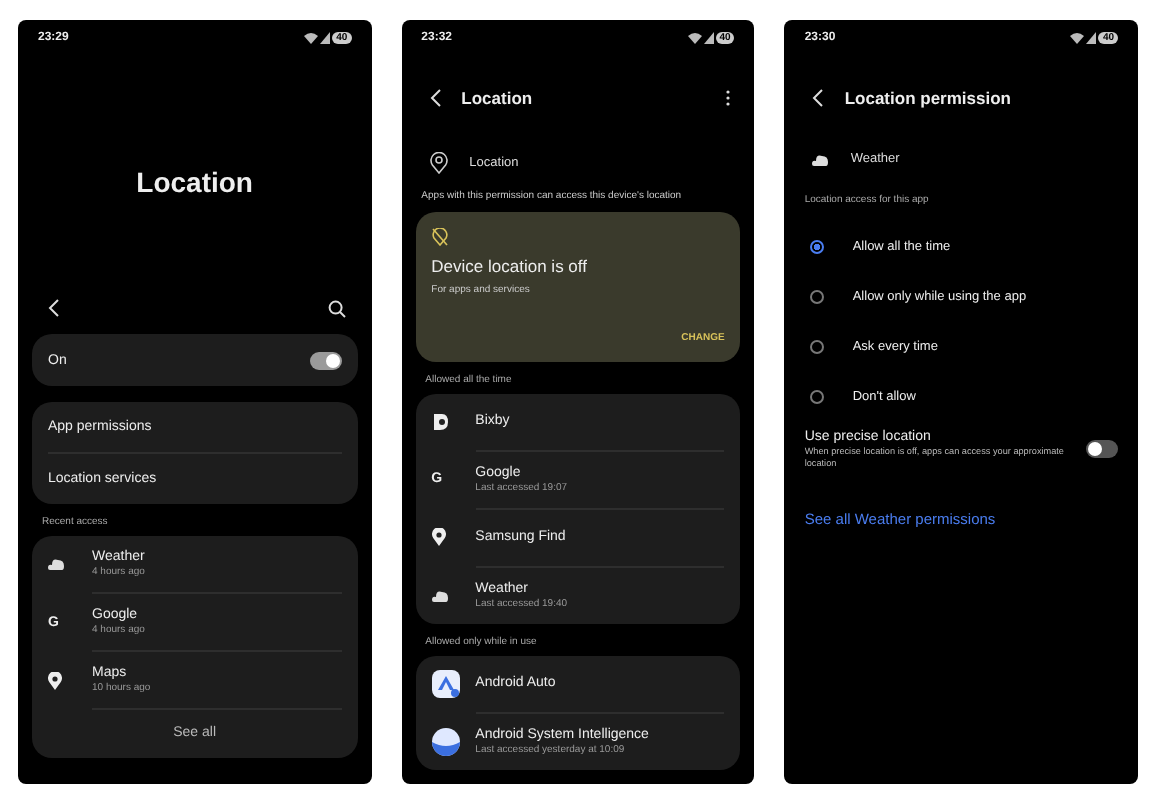 This screenshot has width=1154, height=806. Describe the element at coordinates (325, 360) in the screenshot. I see `location-toggle` at that location.